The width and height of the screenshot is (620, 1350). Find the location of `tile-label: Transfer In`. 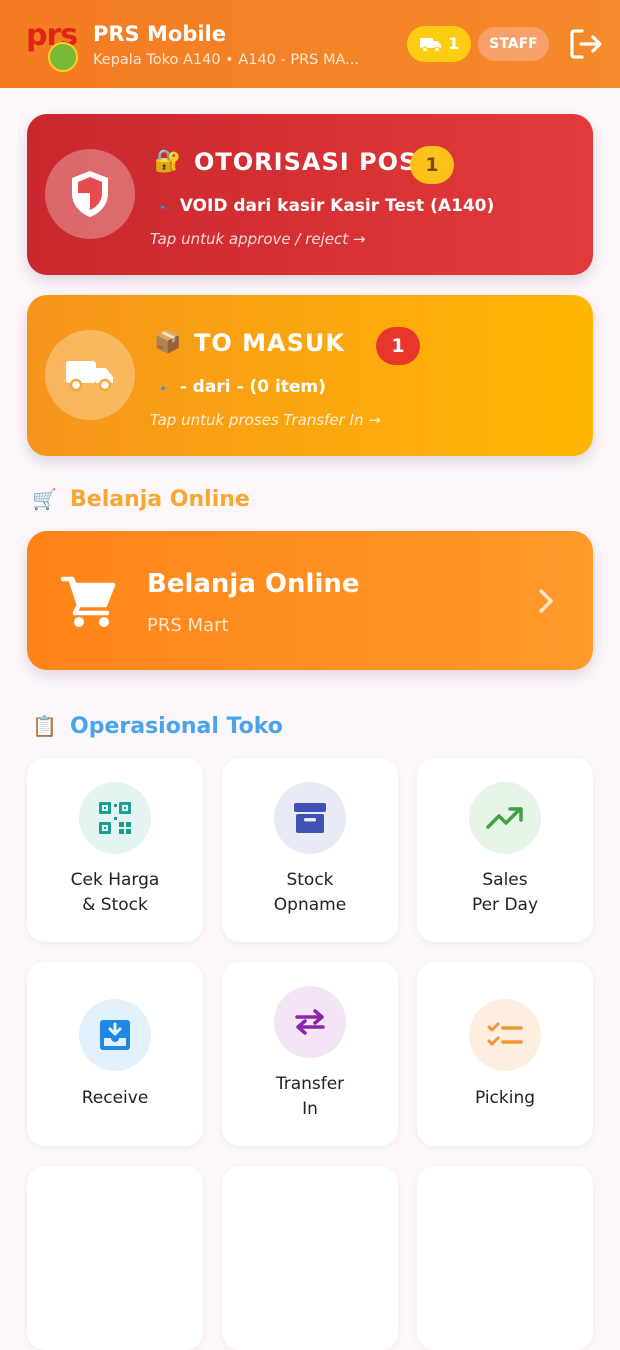

tile-label: Transfer In is located at coordinates (310, 1097).